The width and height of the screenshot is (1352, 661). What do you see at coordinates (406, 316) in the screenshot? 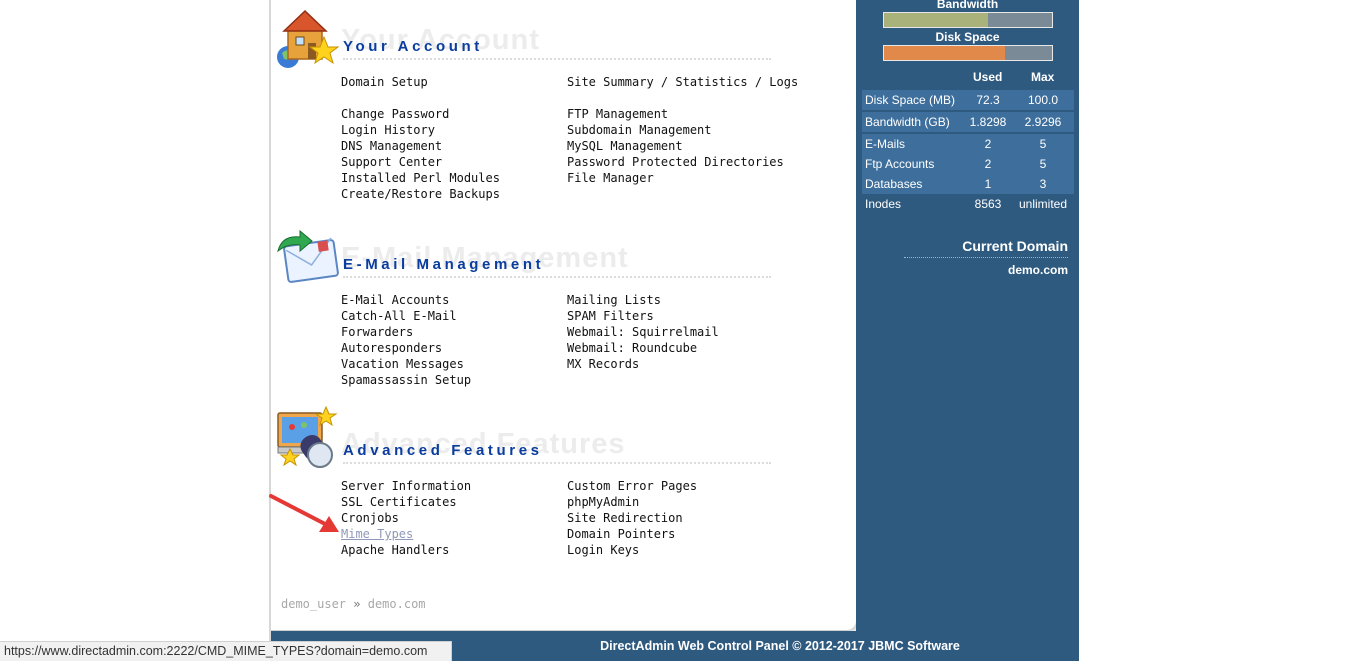
I see `link-catch-all-email: Catch-All E-Mail` at bounding box center [406, 316].